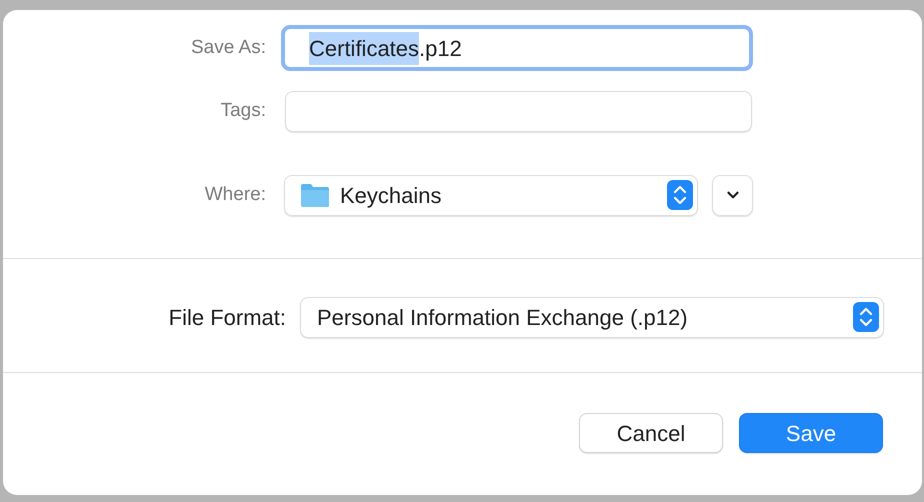  Describe the element at coordinates (315, 195) in the screenshot. I see `folder-icon` at that location.